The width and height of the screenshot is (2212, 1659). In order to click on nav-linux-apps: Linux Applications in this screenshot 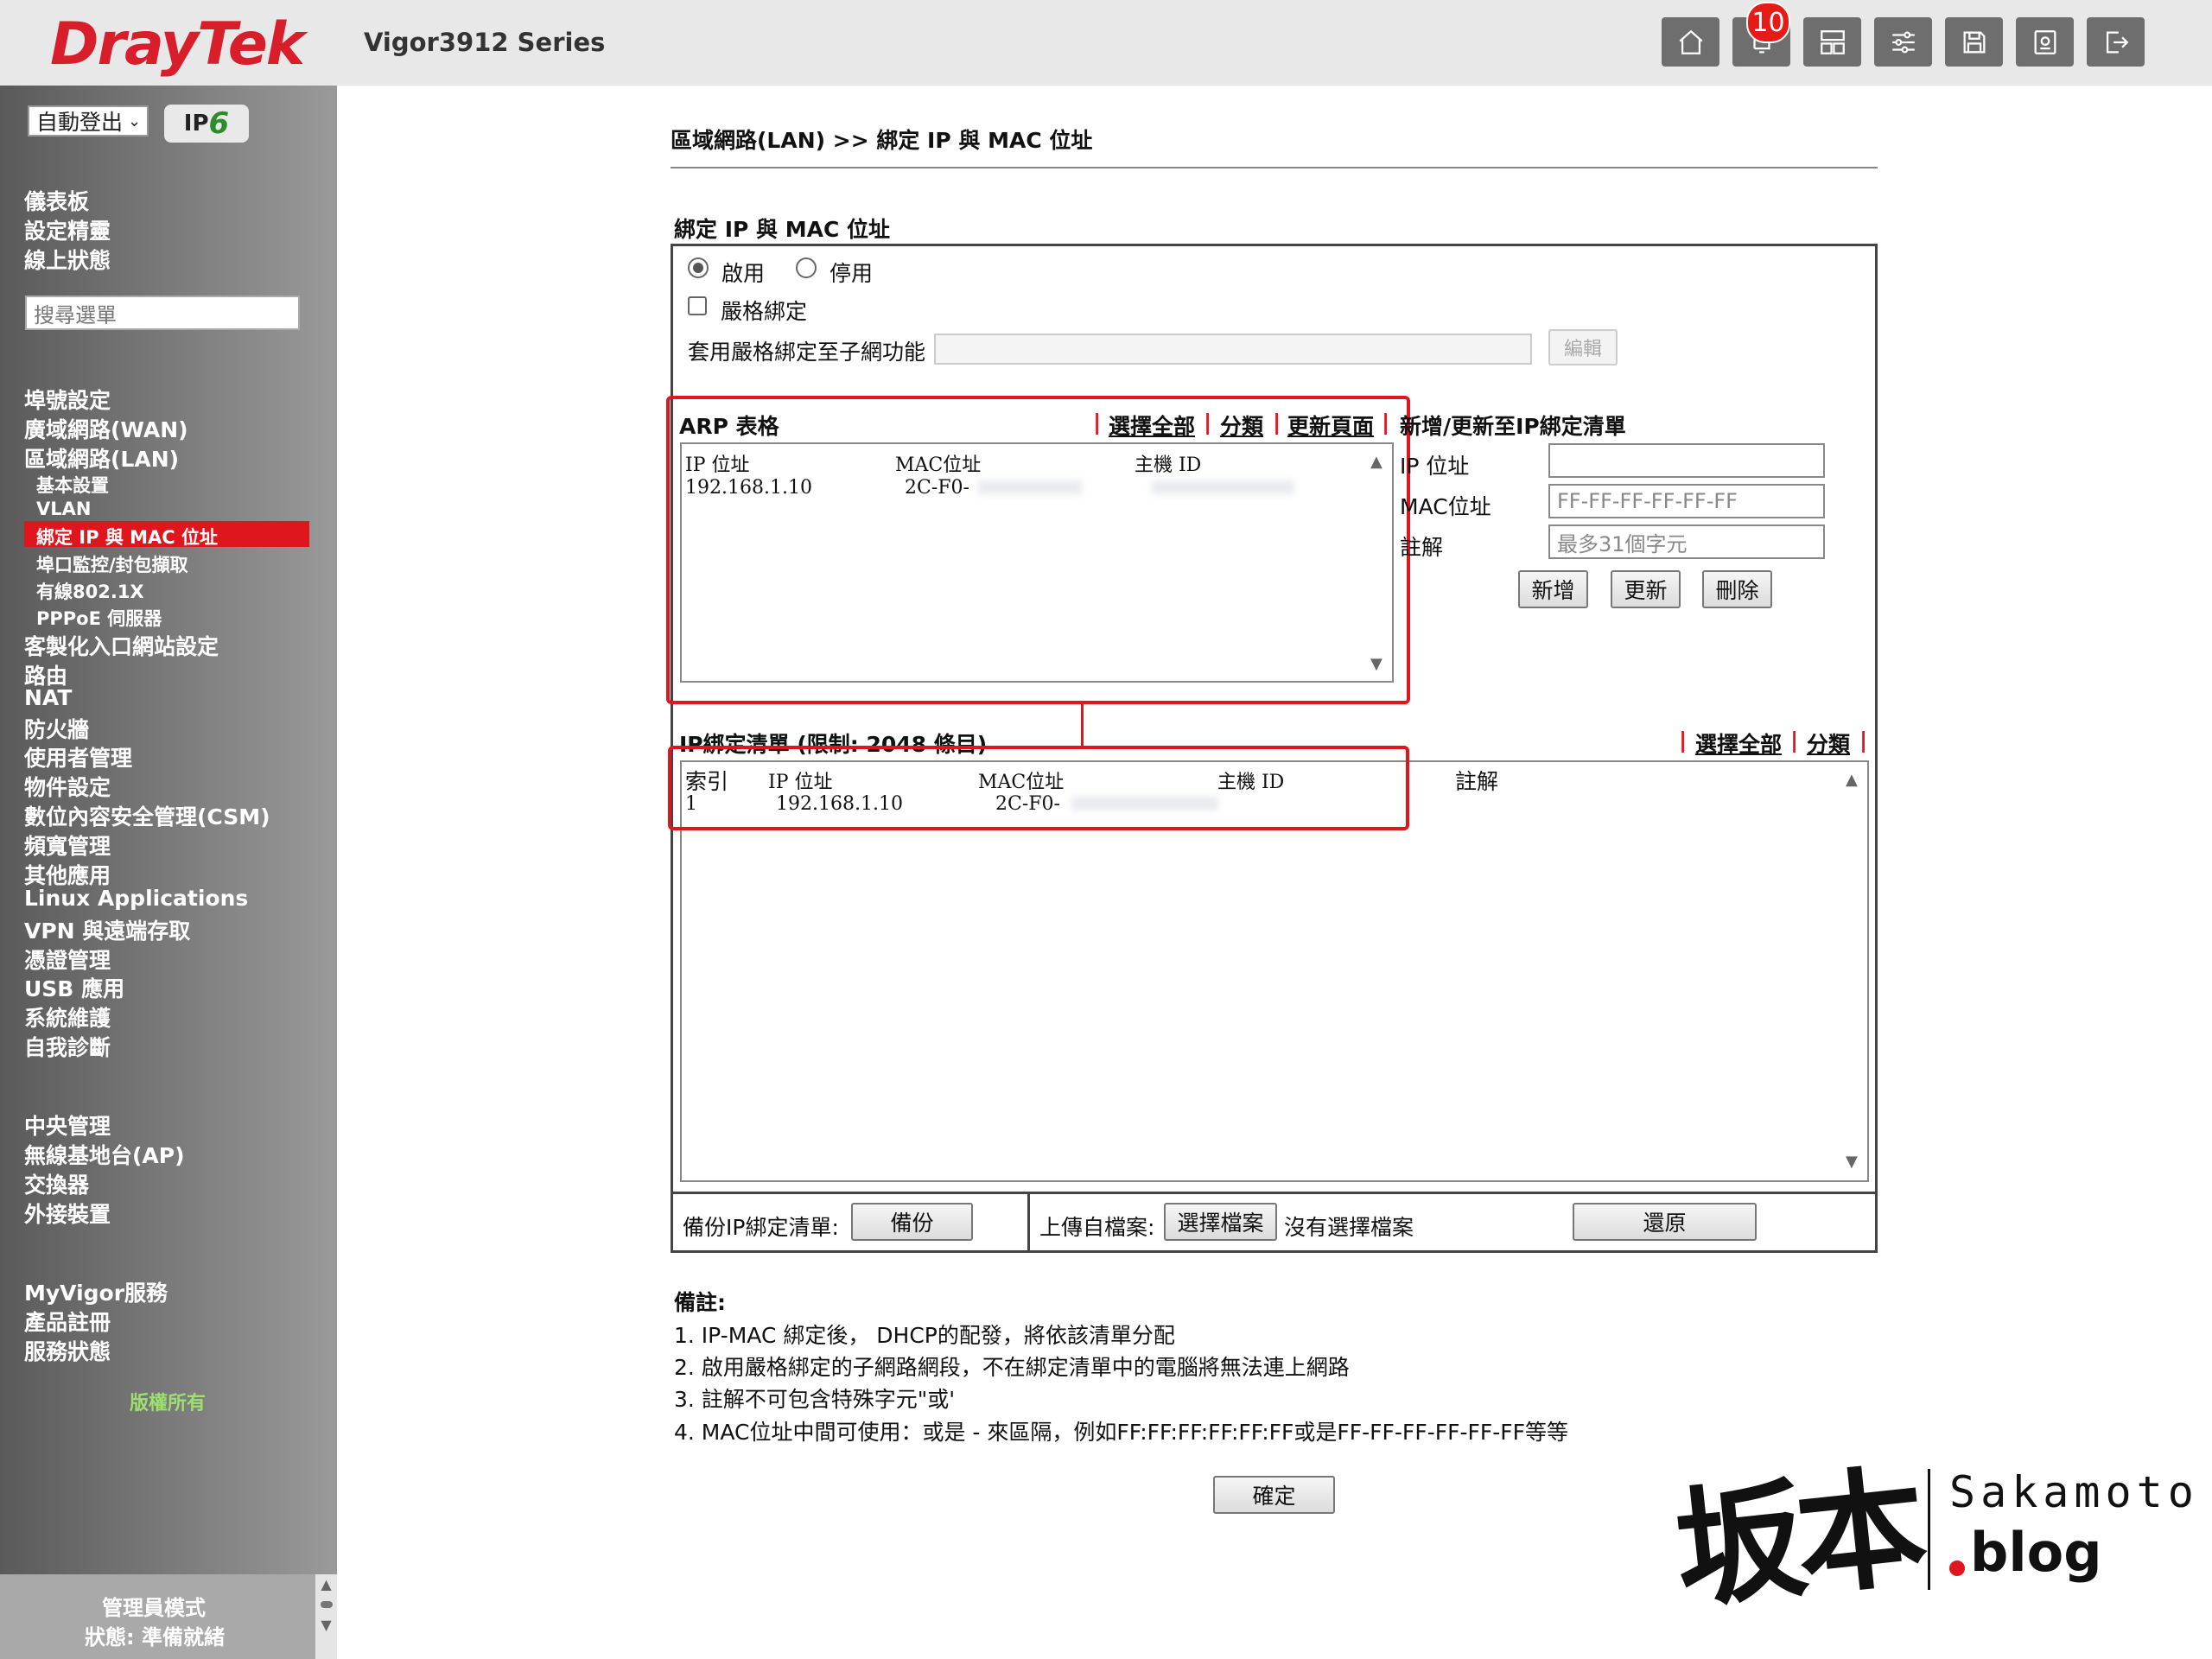, I will do `click(136, 898)`.